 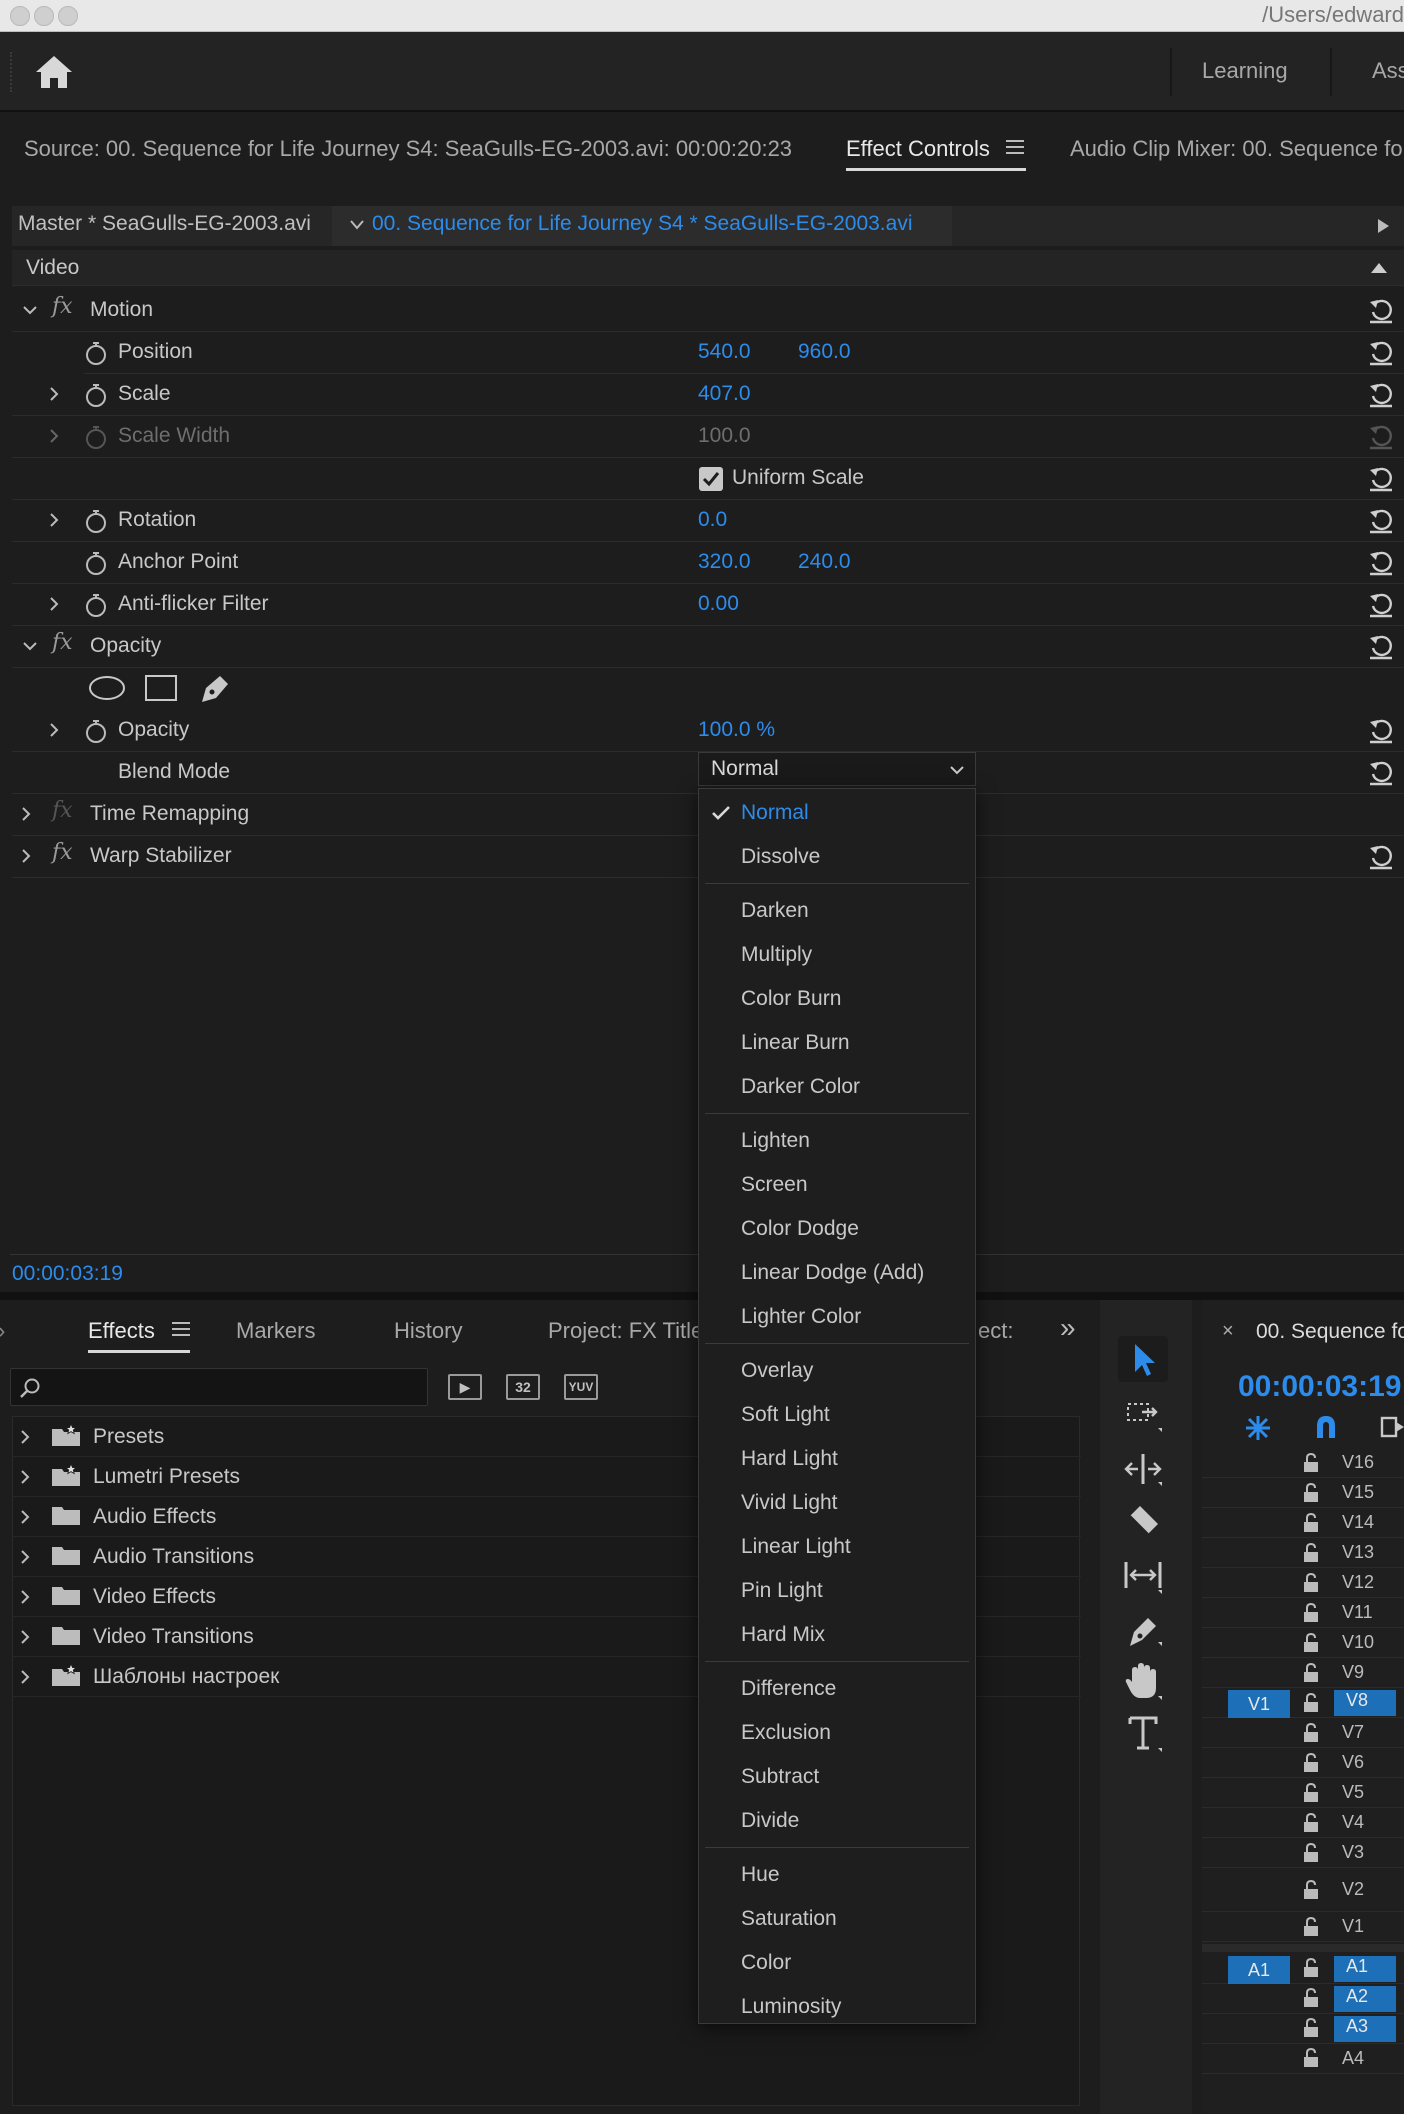 I want to click on pen-mask-icon, so click(x=215, y=688).